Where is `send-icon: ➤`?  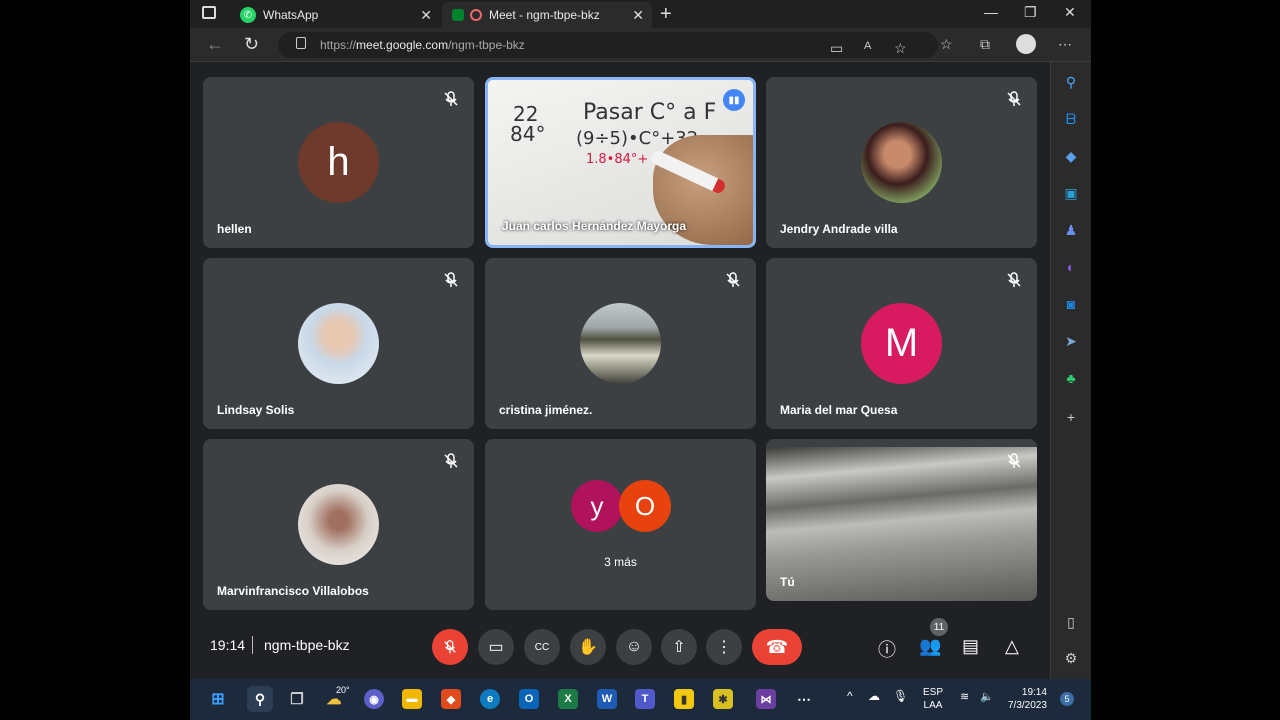 send-icon: ➤ is located at coordinates (1071, 341).